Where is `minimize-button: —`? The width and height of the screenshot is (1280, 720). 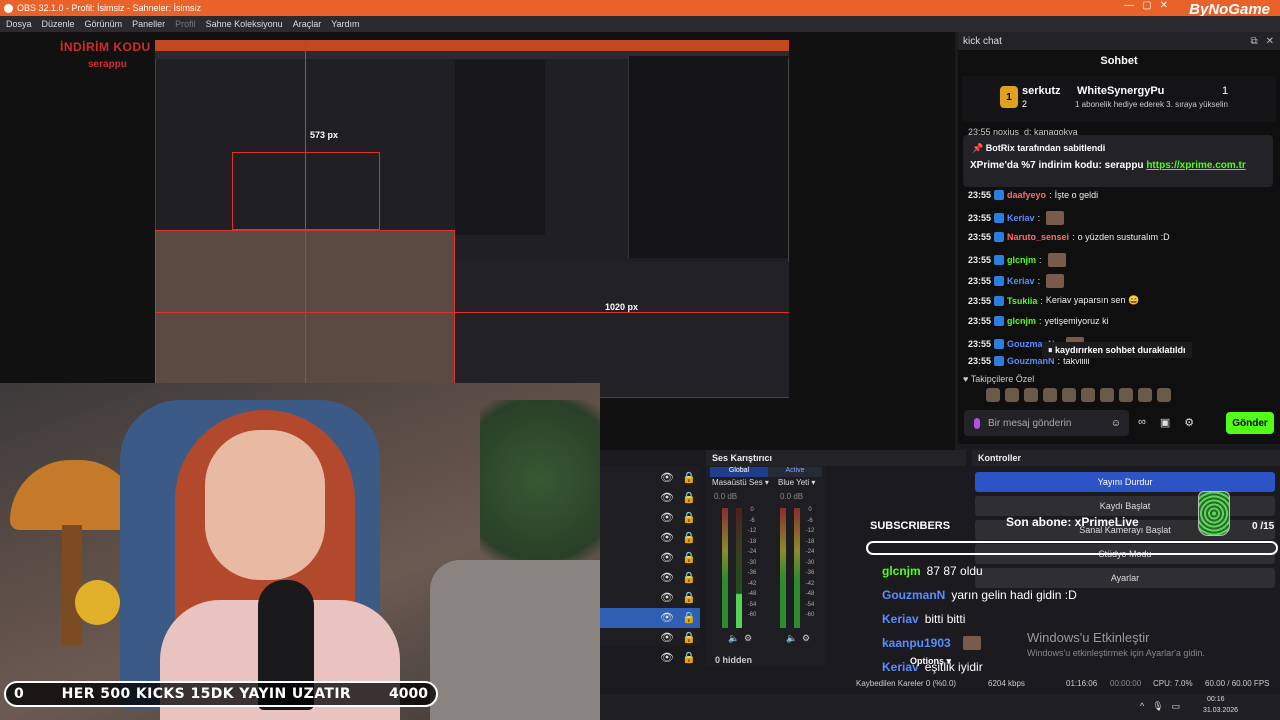
minimize-button: — is located at coordinates (1129, 5).